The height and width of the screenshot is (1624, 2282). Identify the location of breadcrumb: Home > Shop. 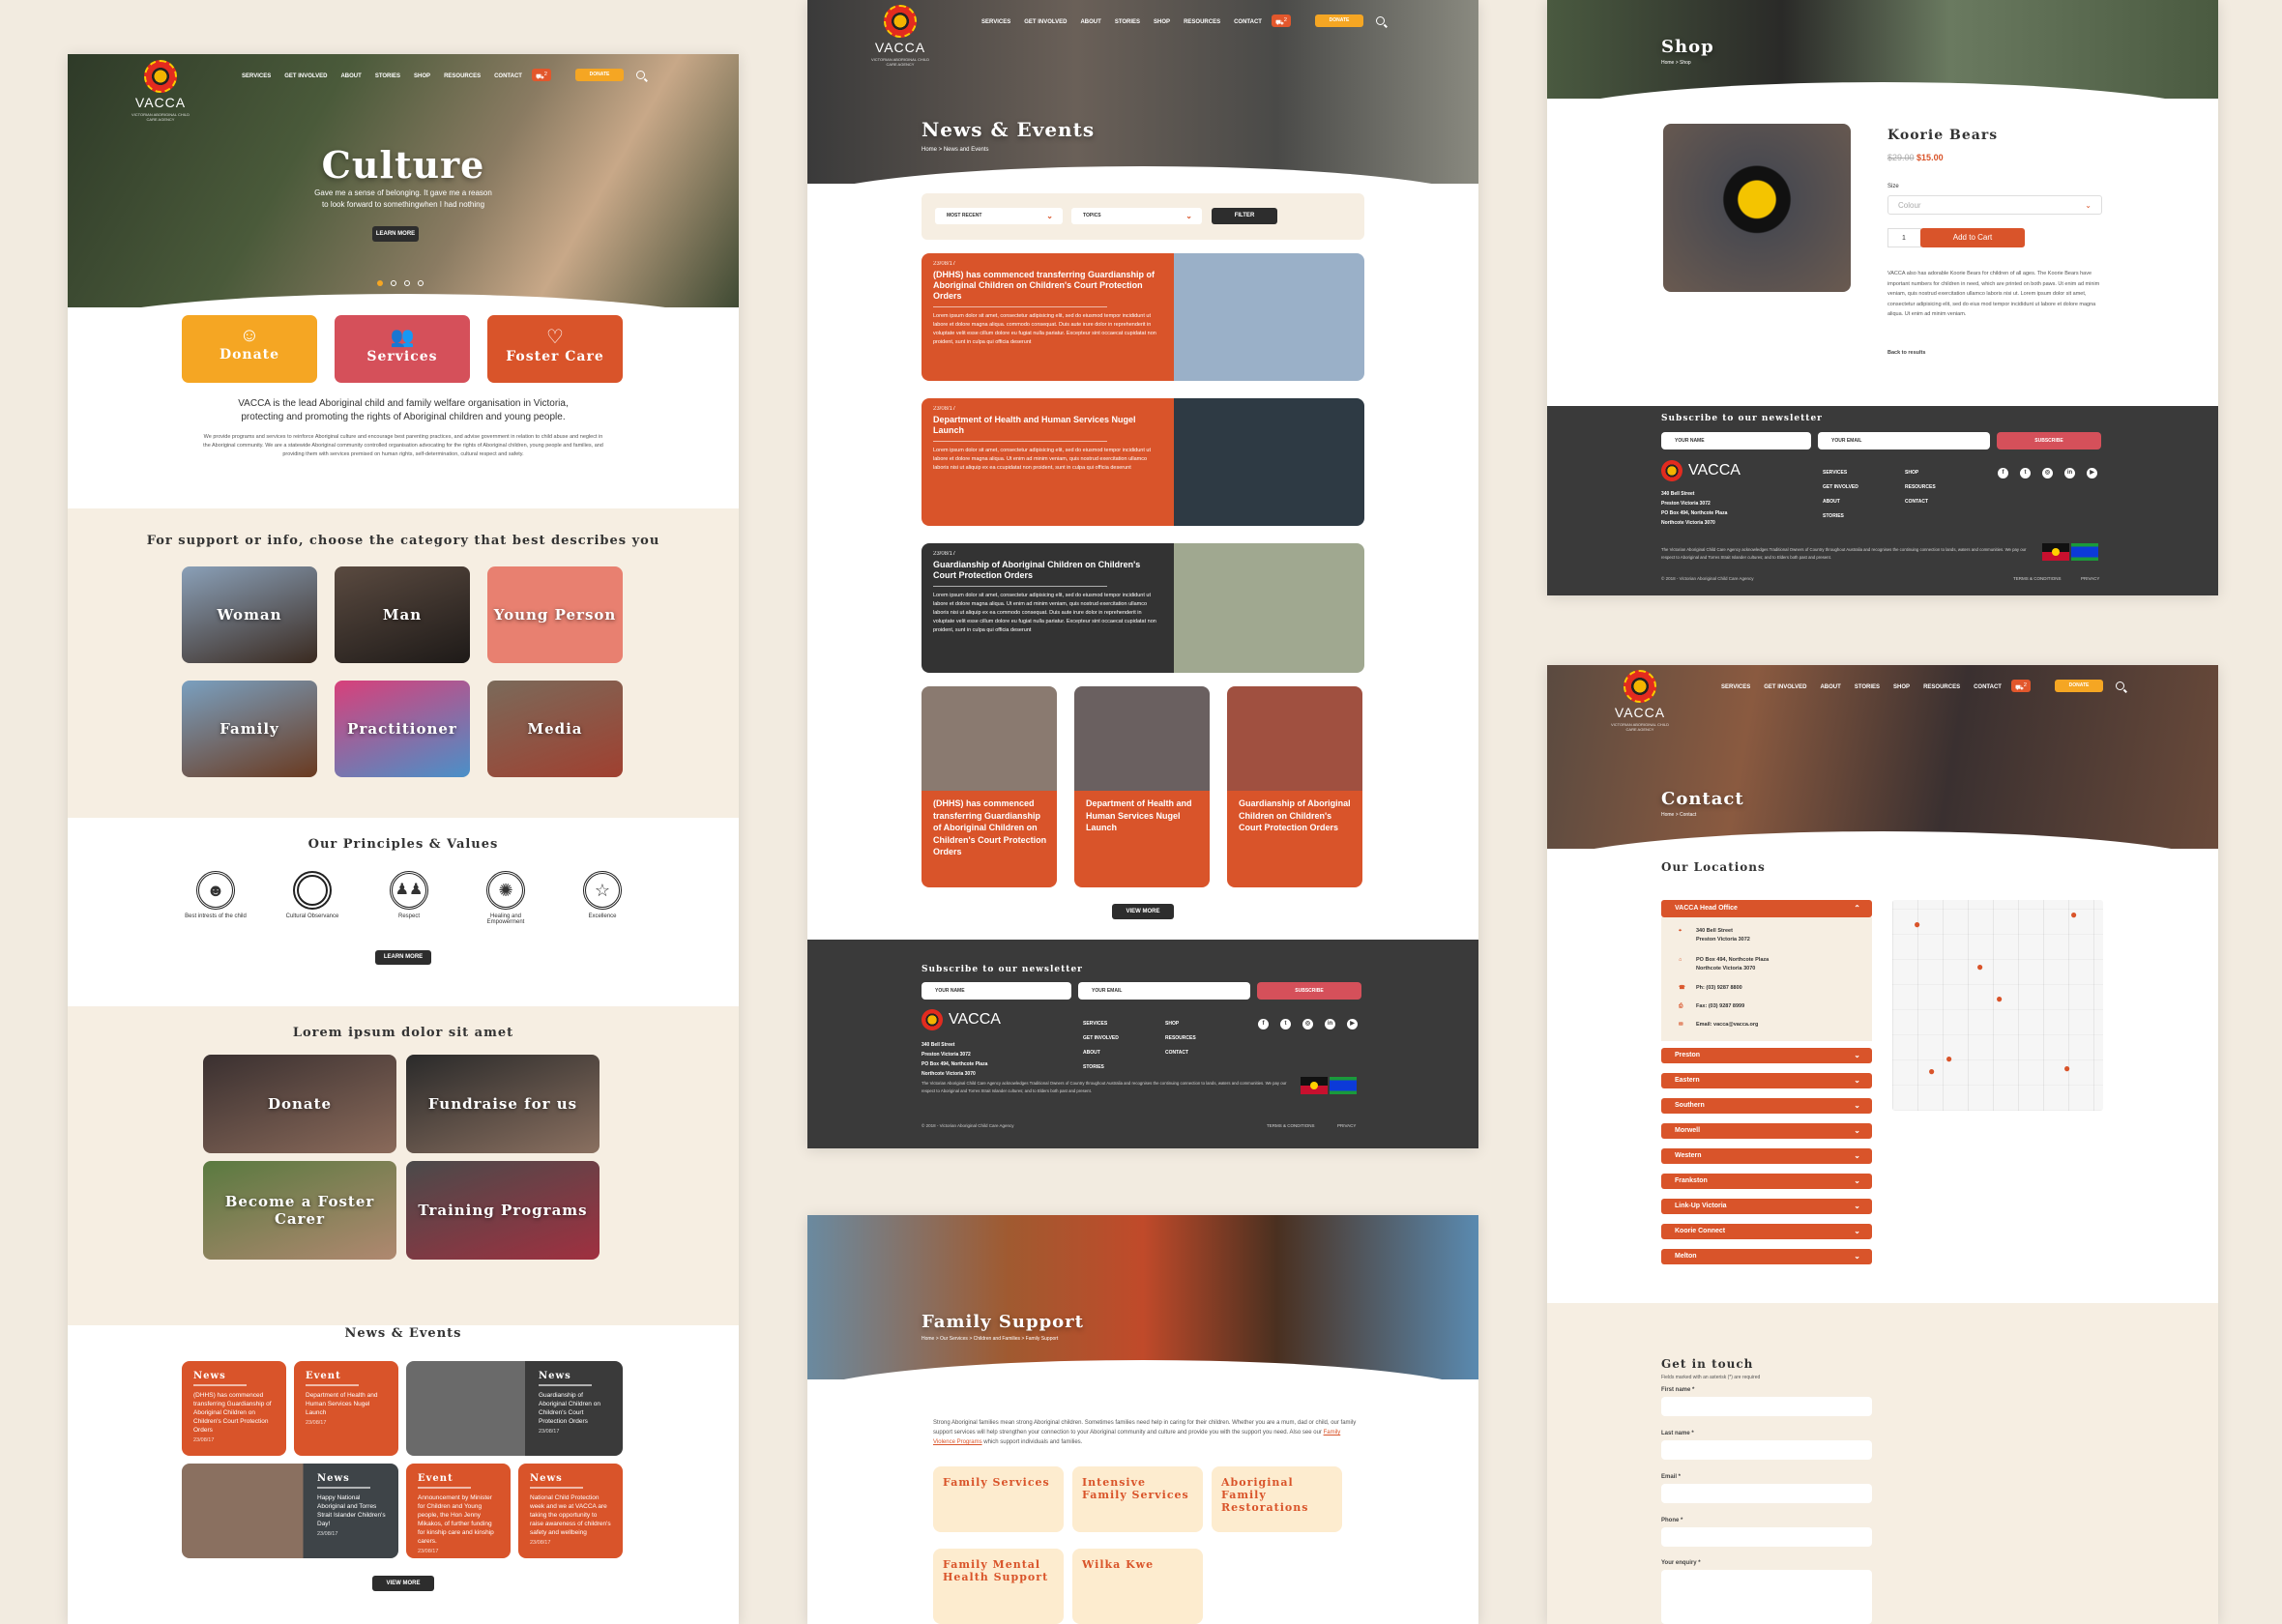
(1676, 63).